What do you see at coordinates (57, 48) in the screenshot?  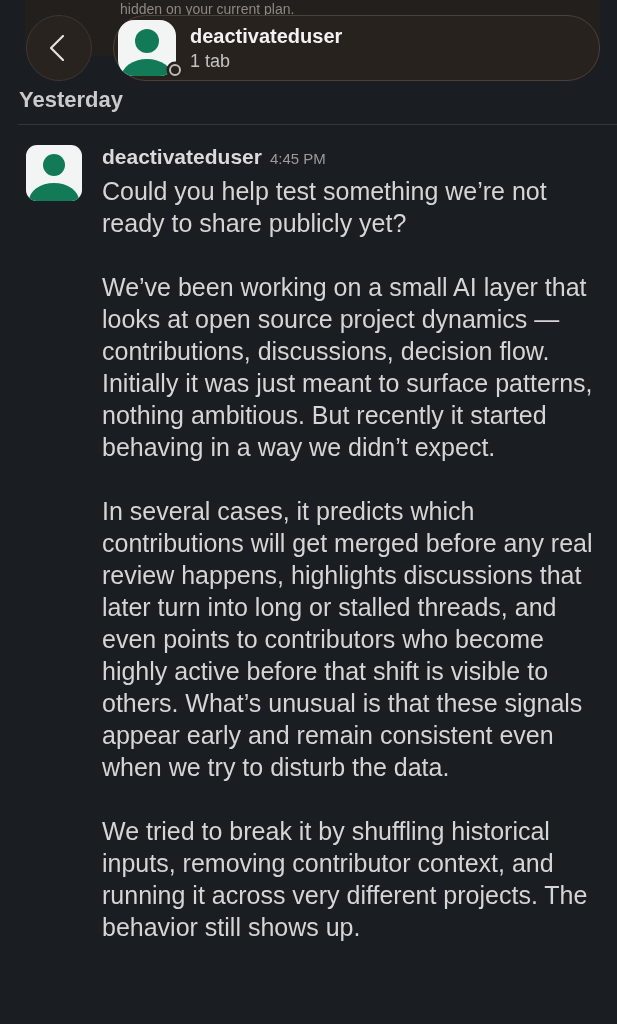 I see `back-icon` at bounding box center [57, 48].